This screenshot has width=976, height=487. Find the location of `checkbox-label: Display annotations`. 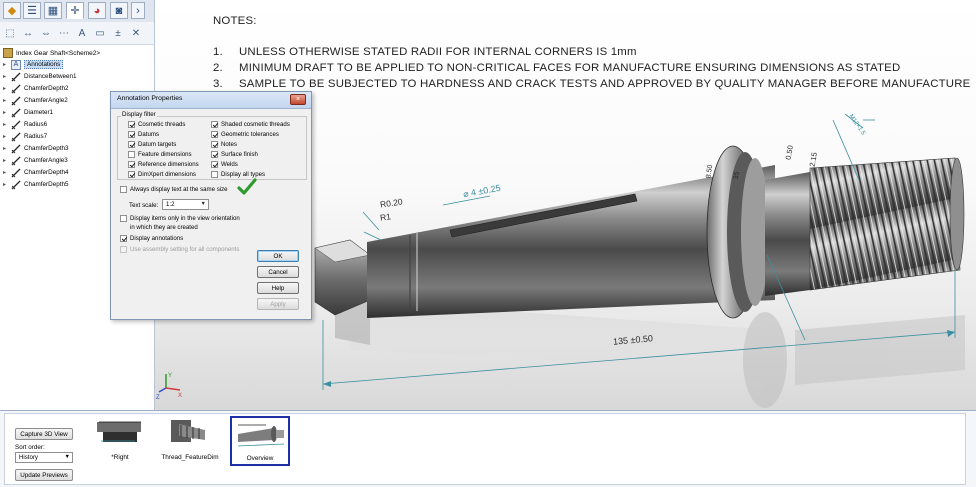

checkbox-label: Display annotations is located at coordinates (157, 238).